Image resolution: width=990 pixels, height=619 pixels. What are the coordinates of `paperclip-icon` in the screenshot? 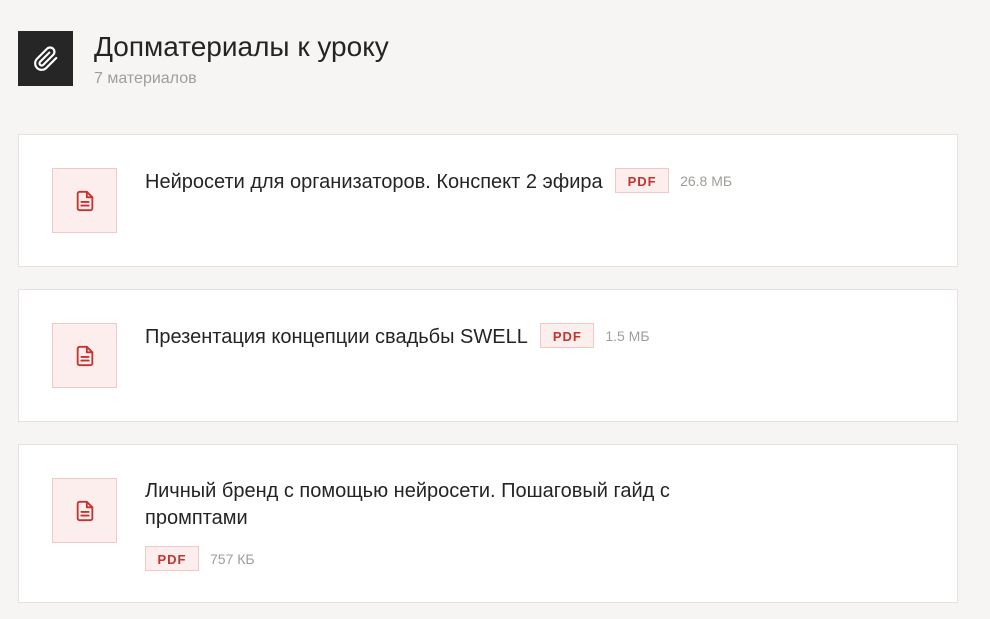 It's located at (45, 58).